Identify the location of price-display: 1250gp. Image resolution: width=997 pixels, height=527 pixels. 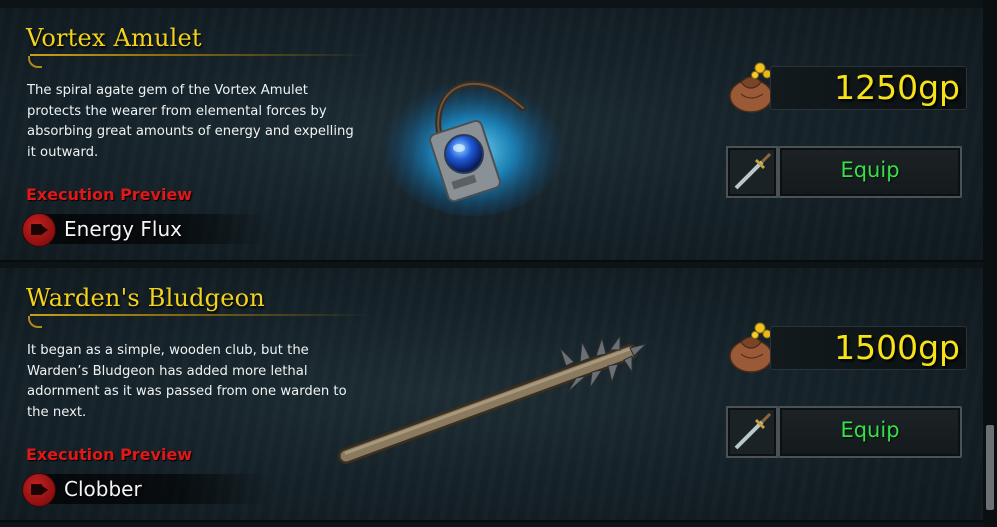
(868, 88).